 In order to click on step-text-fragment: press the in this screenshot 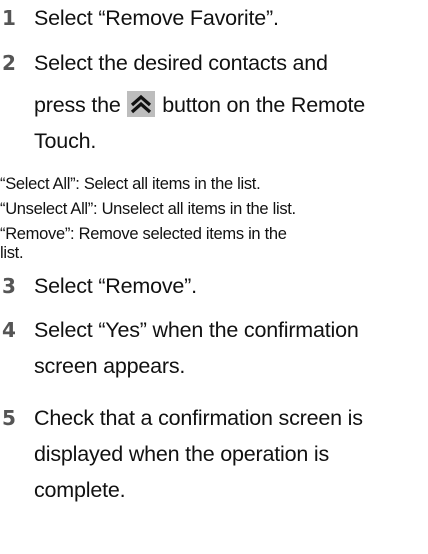, I will do `click(77, 105)`.